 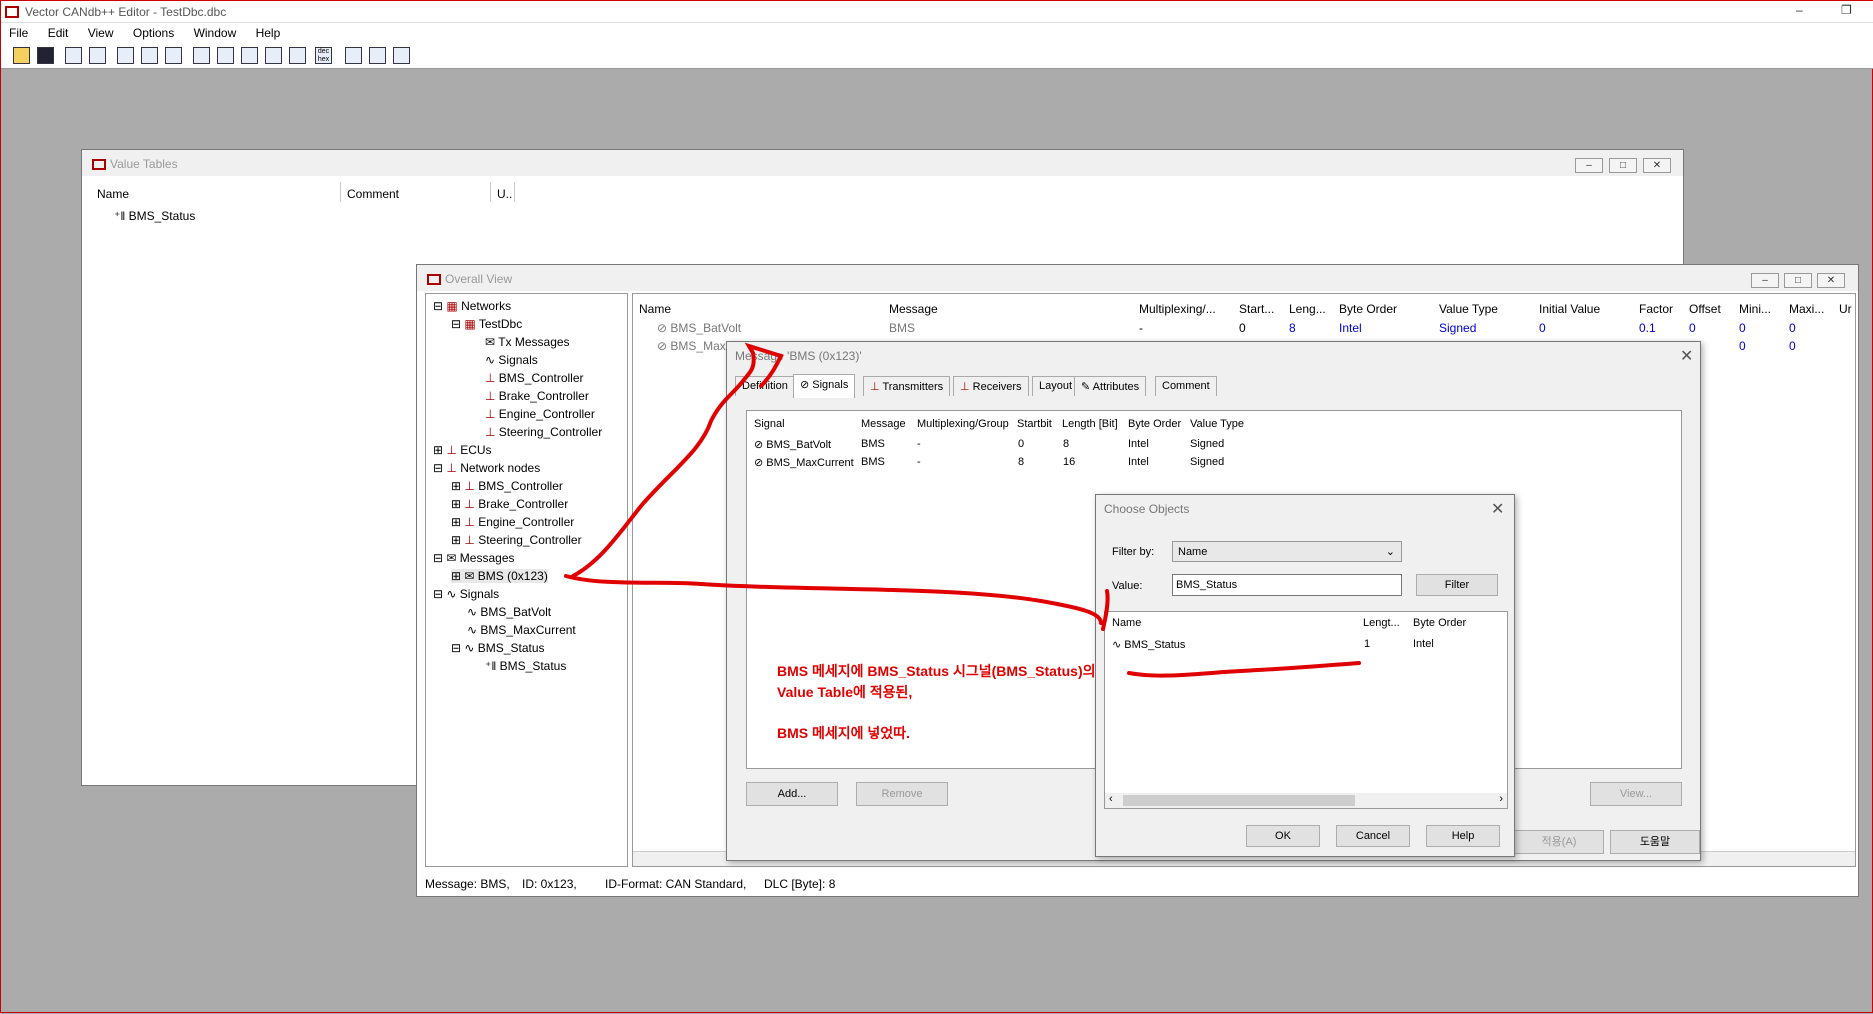 What do you see at coordinates (201, 55) in the screenshot?
I see `view-list-icon` at bounding box center [201, 55].